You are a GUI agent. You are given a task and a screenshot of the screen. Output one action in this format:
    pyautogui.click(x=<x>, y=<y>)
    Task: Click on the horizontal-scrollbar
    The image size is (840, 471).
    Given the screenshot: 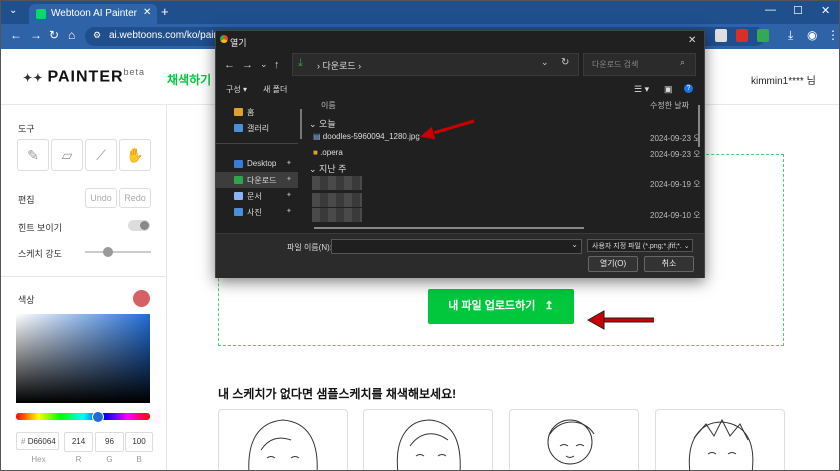 What is the action you would take?
    pyautogui.click(x=449, y=228)
    